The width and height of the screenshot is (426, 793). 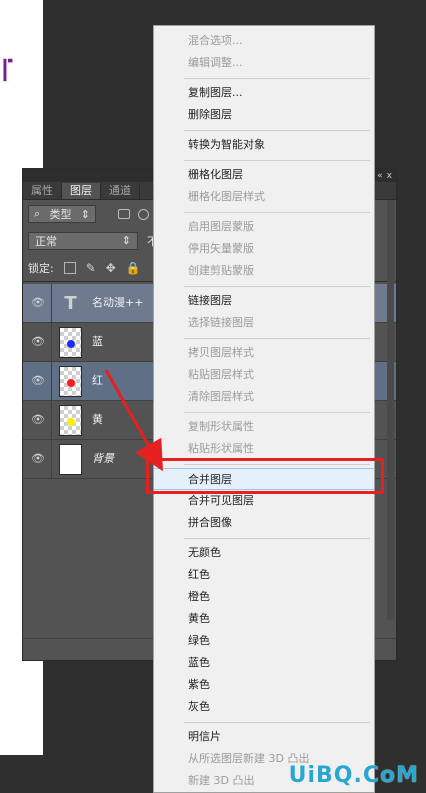 What do you see at coordinates (264, 685) in the screenshot?
I see `menu-item-color-violet: 紫色` at bounding box center [264, 685].